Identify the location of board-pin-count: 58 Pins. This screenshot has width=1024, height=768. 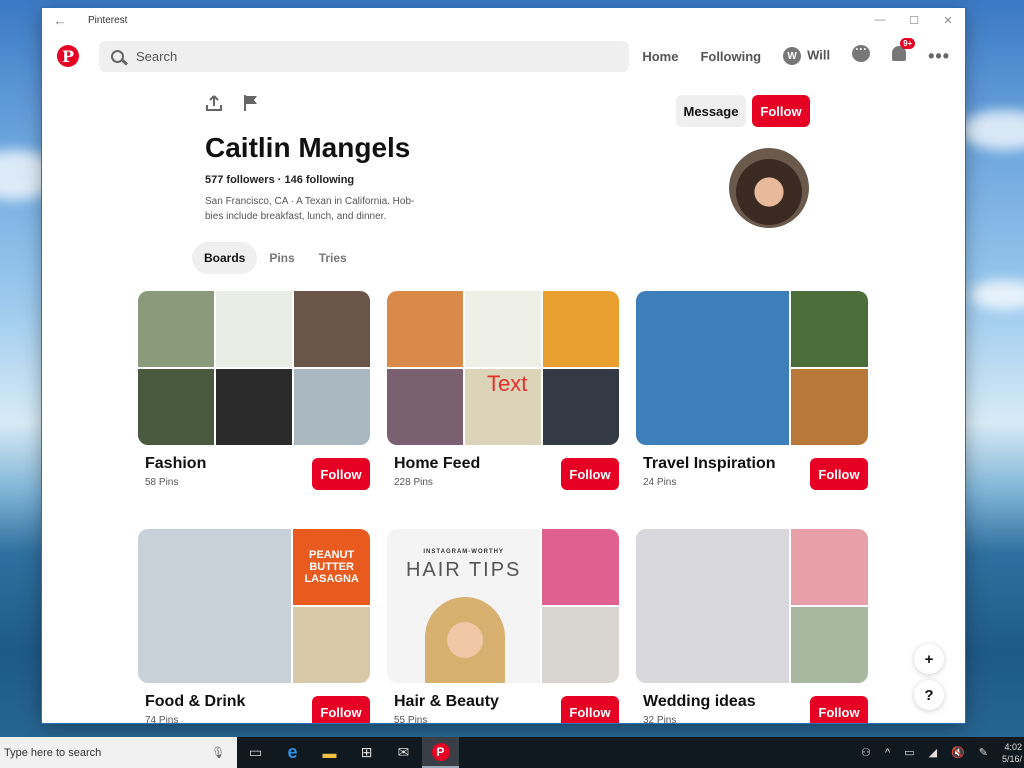
(162, 482).